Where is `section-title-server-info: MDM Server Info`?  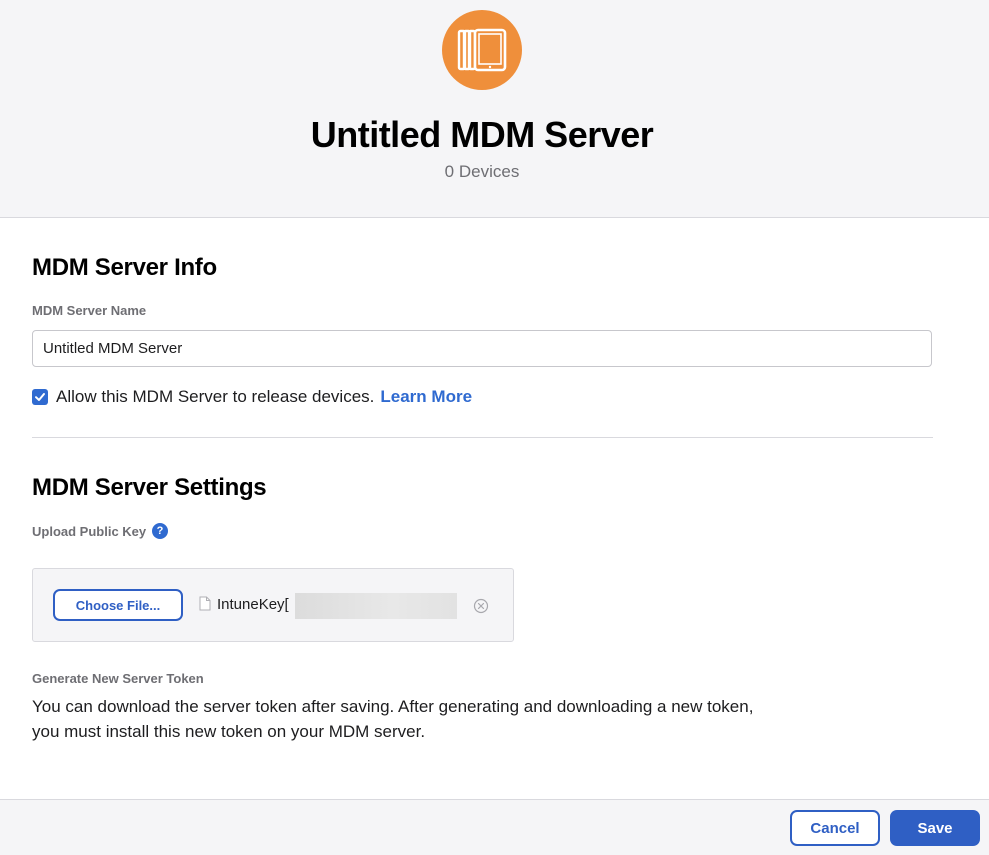
section-title-server-info: MDM Server Info is located at coordinates (124, 267).